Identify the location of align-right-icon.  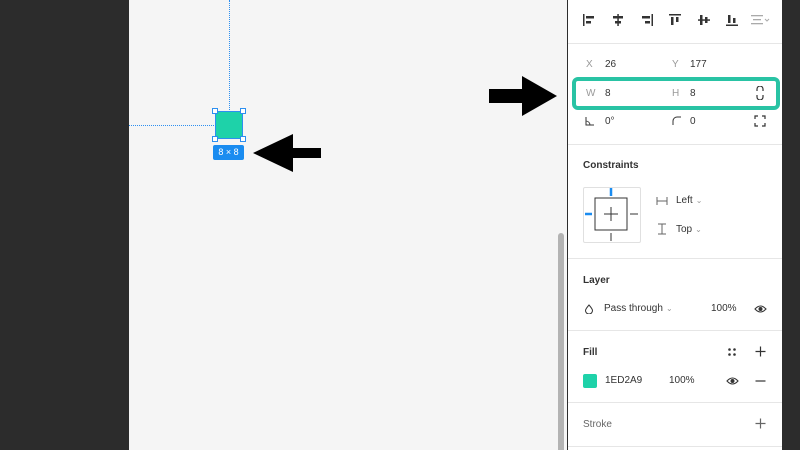
(647, 20).